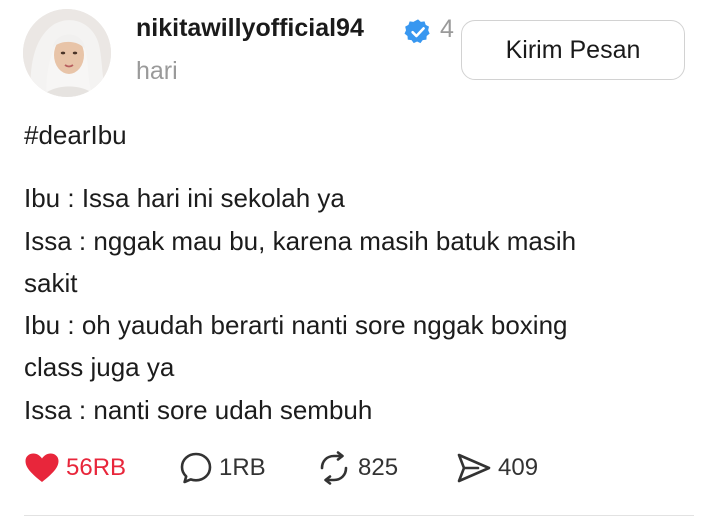  I want to click on post-line: class juga ya, so click(99, 367).